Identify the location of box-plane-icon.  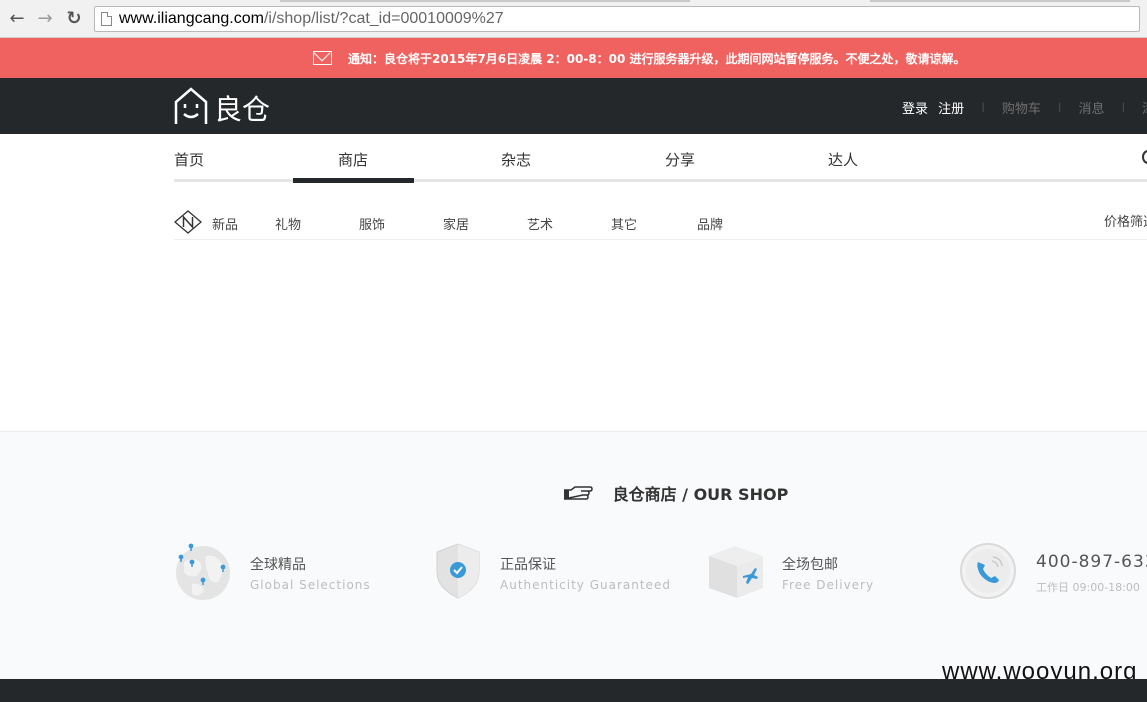
(736, 572).